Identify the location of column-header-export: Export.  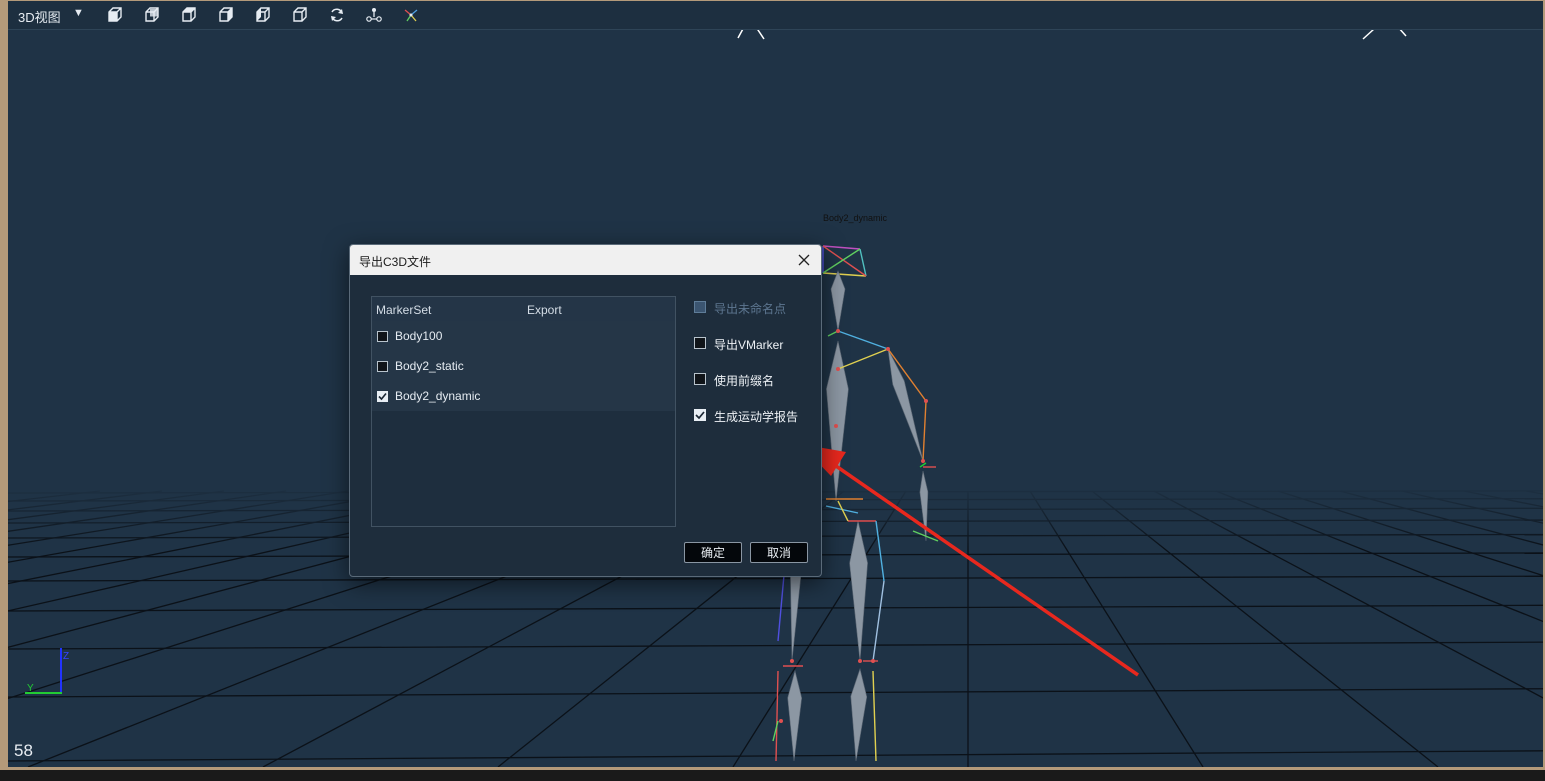
(544, 310).